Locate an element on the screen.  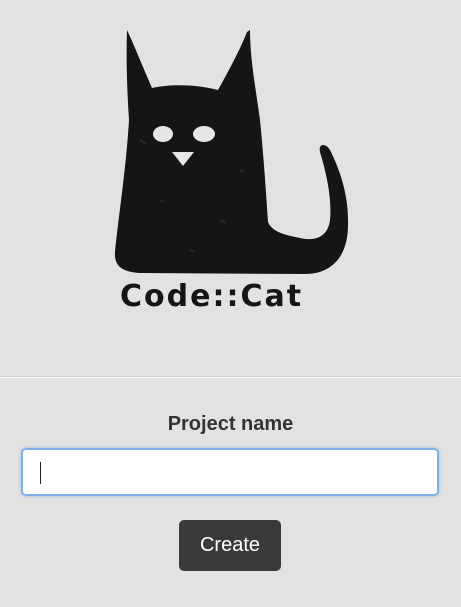
logo-wordmark: Code::Cat is located at coordinates (212, 296).